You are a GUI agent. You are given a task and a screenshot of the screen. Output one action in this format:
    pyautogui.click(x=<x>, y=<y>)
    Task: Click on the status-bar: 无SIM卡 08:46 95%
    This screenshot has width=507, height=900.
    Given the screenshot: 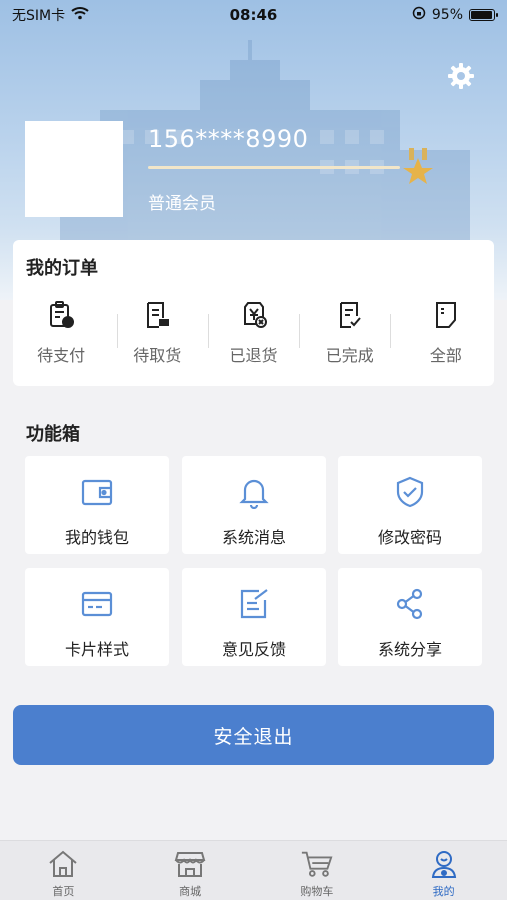 What is the action you would take?
    pyautogui.click(x=253, y=15)
    